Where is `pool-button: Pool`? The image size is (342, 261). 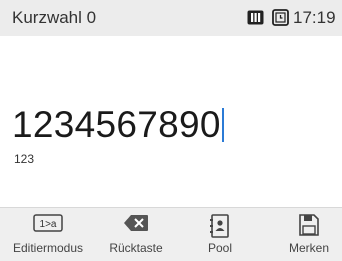
pool-button: Pool is located at coordinates (220, 234).